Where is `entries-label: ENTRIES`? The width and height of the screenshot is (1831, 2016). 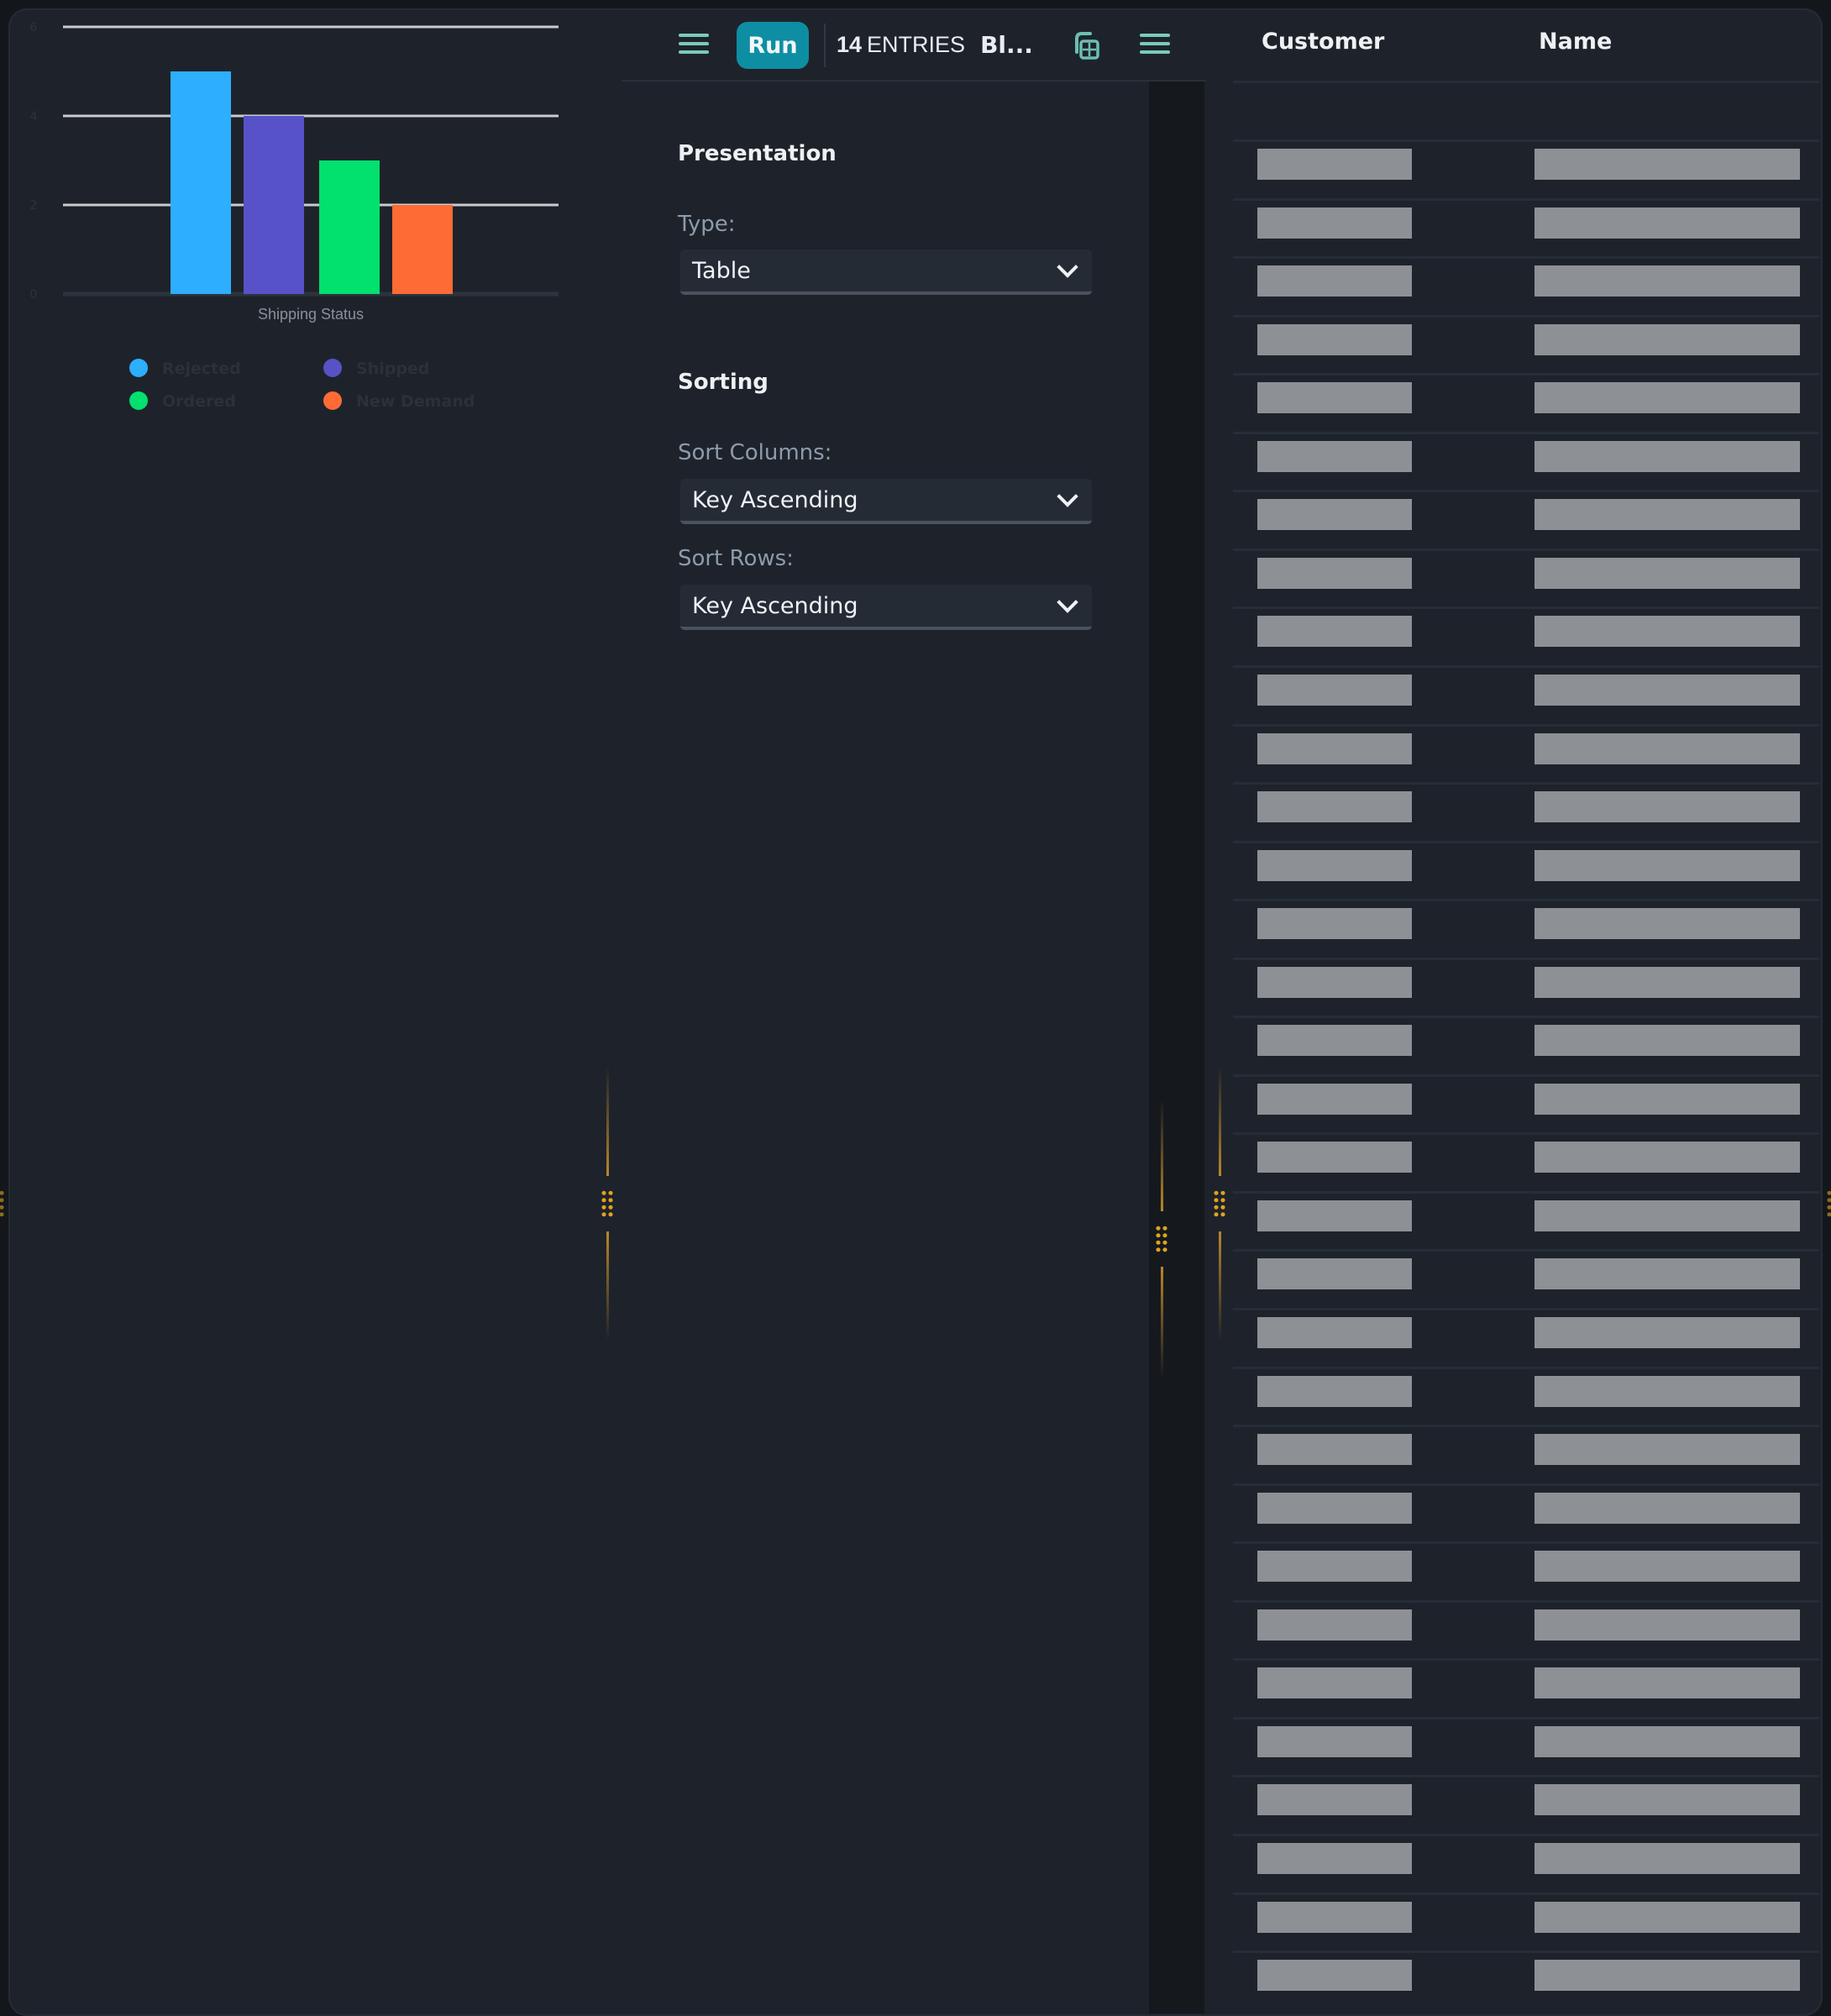
entries-label: ENTRIES is located at coordinates (916, 44).